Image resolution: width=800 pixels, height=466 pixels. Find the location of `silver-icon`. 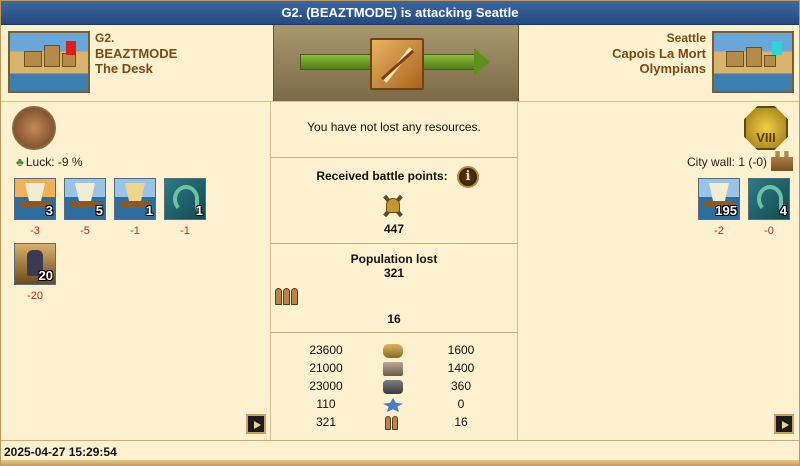

silver-icon is located at coordinates (393, 387).